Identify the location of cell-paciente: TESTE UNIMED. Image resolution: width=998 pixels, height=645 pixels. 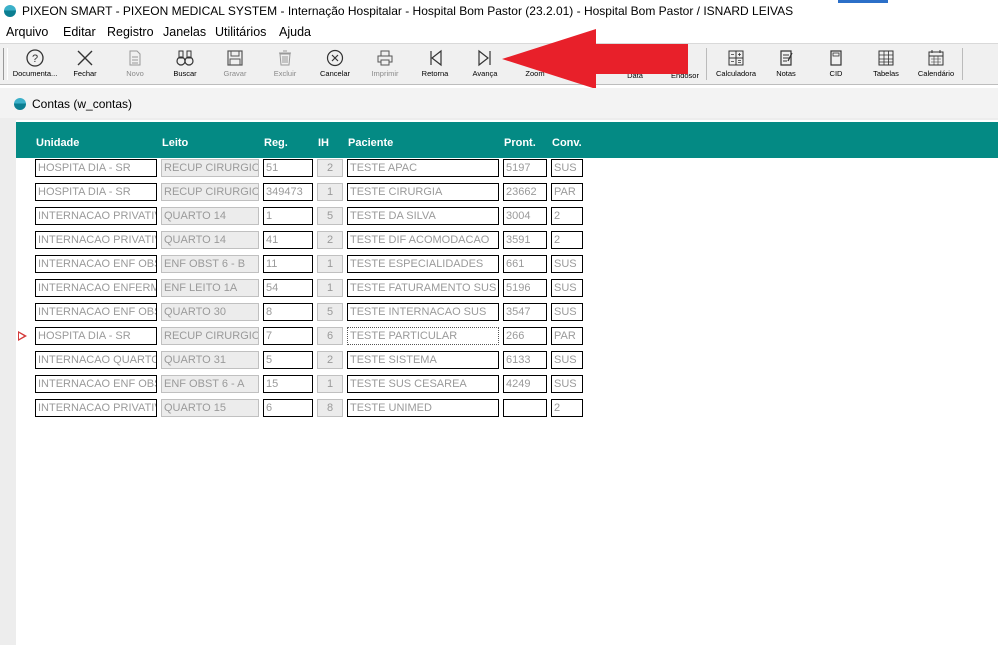
(423, 408).